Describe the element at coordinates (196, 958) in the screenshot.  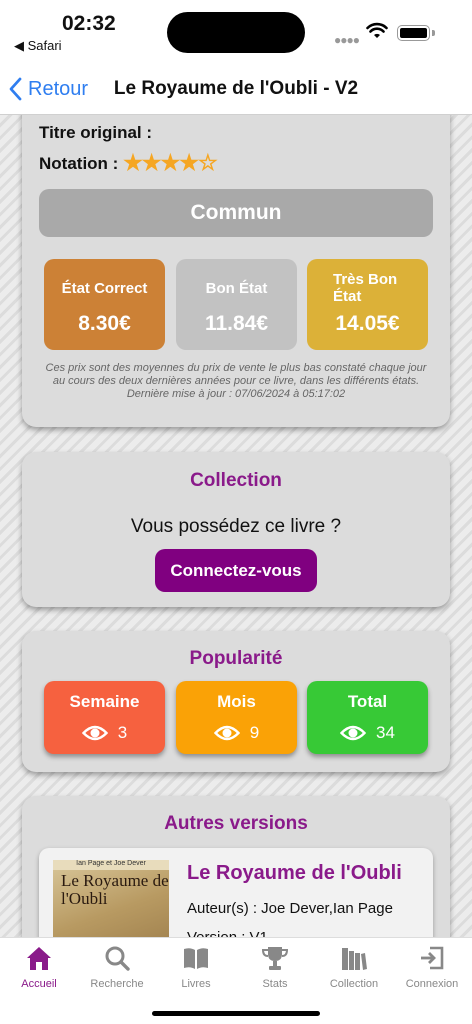
I see `book-icon` at that location.